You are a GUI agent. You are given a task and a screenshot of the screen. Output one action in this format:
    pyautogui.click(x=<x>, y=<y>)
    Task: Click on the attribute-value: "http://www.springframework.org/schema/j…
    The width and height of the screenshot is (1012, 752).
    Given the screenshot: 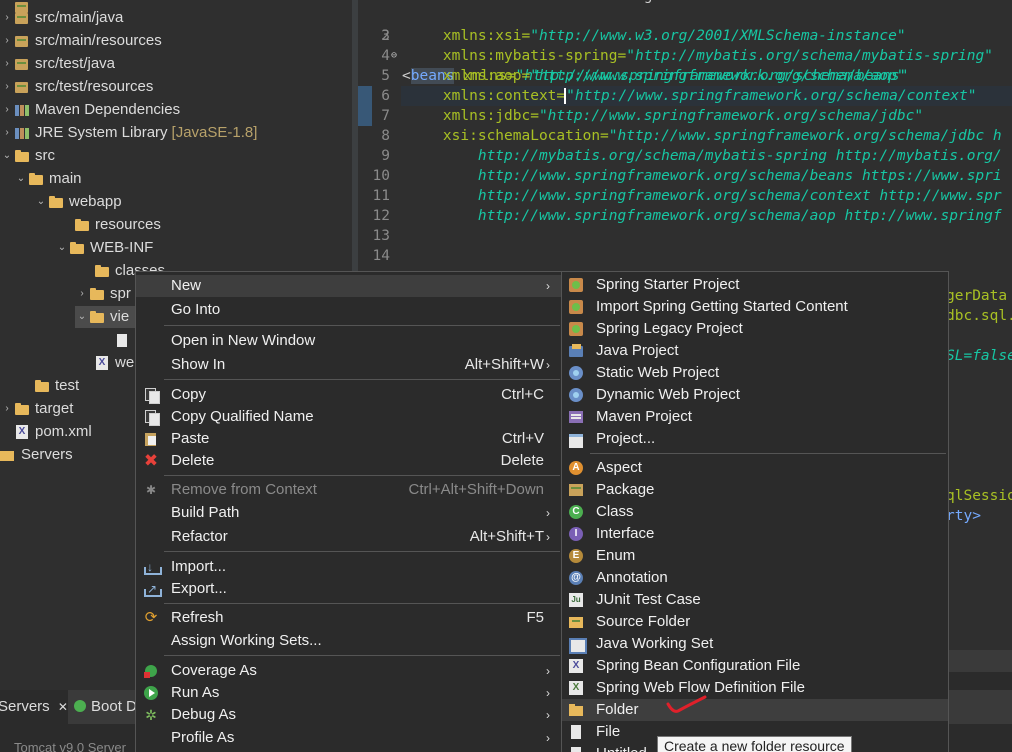 What is the action you would take?
    pyautogui.click(x=805, y=136)
    